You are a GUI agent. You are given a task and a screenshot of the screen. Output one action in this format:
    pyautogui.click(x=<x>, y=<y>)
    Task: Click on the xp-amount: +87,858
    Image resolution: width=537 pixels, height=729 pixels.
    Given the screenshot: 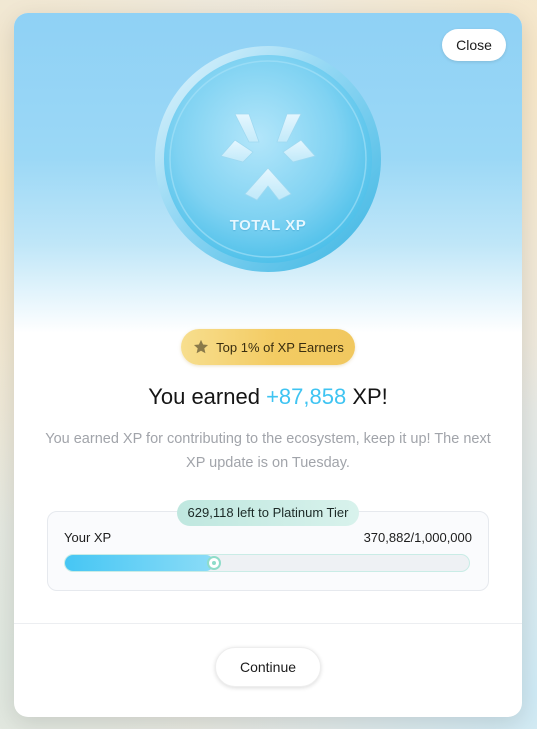 What is the action you would take?
    pyautogui.click(x=306, y=396)
    